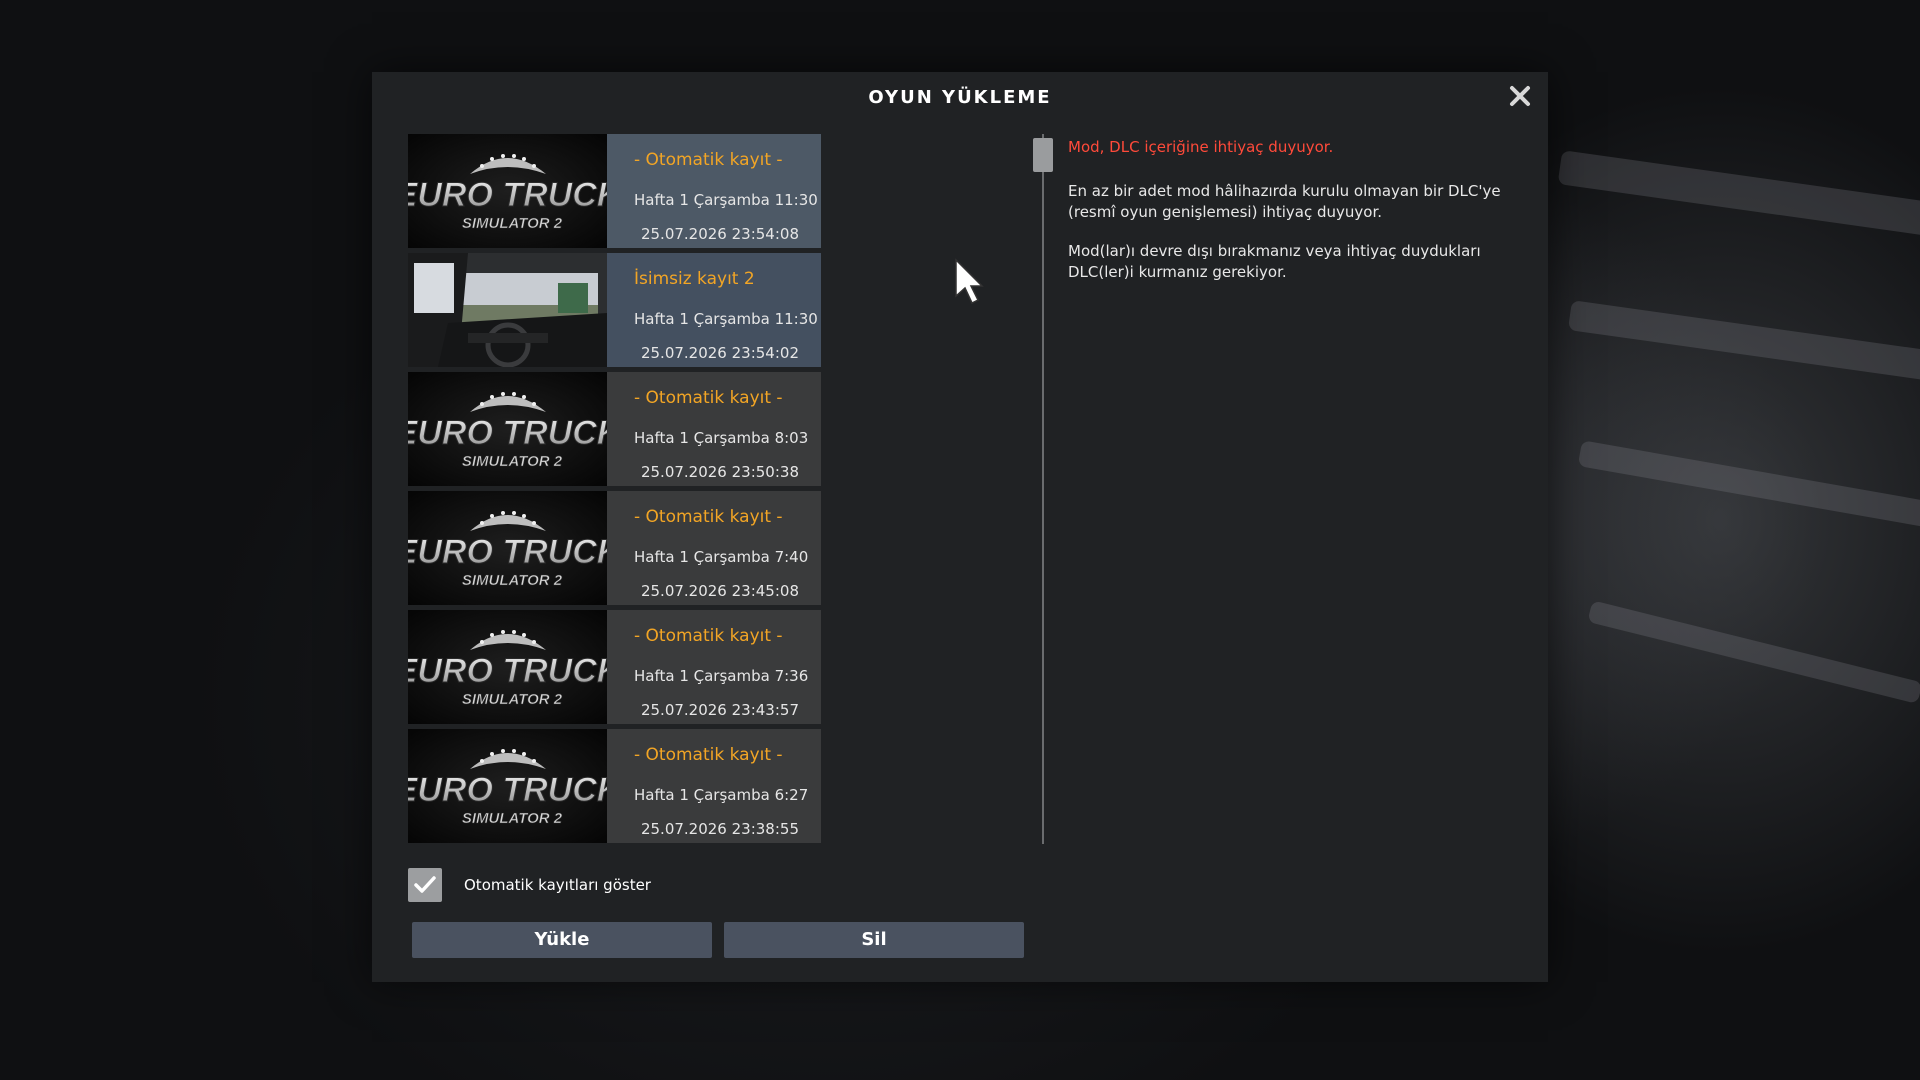  I want to click on mouse-cursor-icon, so click(969, 281).